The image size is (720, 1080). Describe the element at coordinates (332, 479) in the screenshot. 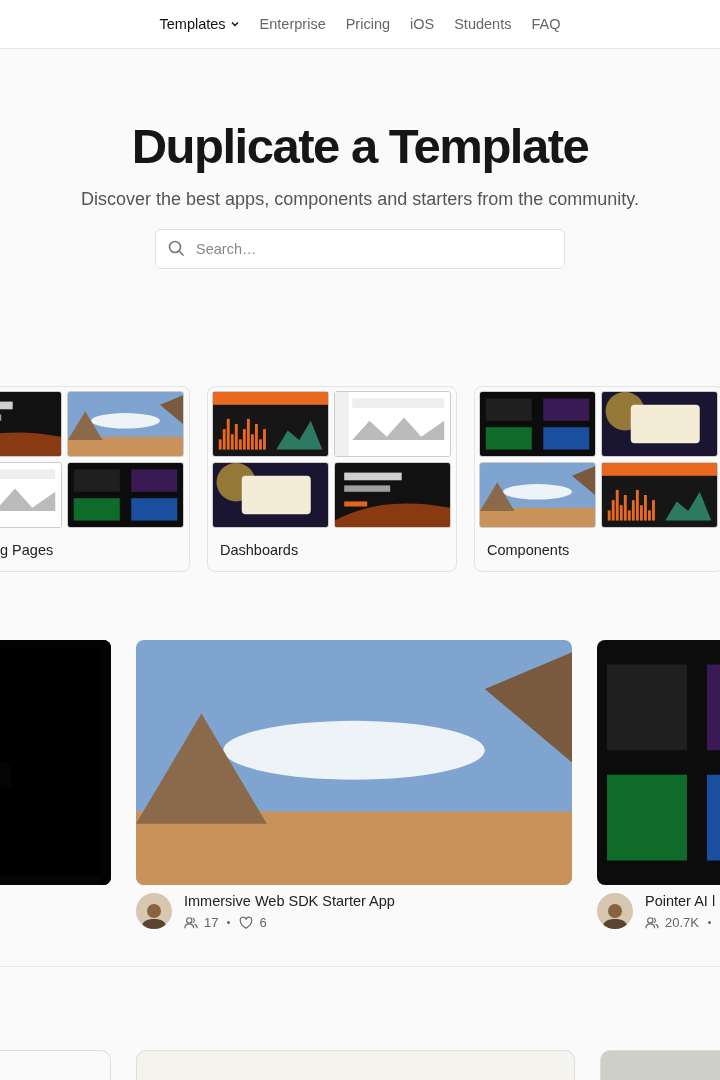

I see `category-card: Dashboards` at that location.